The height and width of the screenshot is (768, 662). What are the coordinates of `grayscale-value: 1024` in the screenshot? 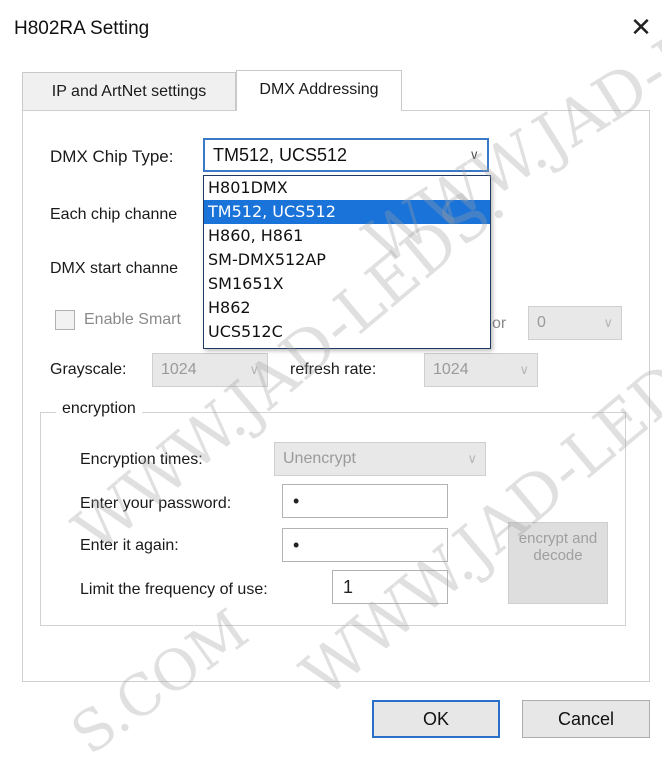 It's located at (179, 369).